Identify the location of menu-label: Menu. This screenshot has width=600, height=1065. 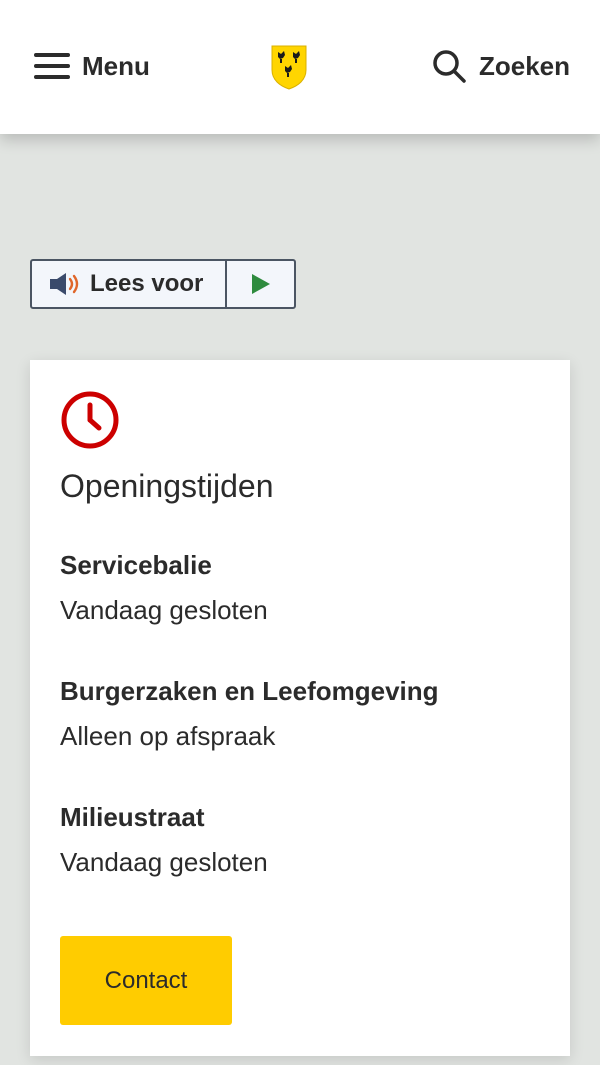
(116, 65).